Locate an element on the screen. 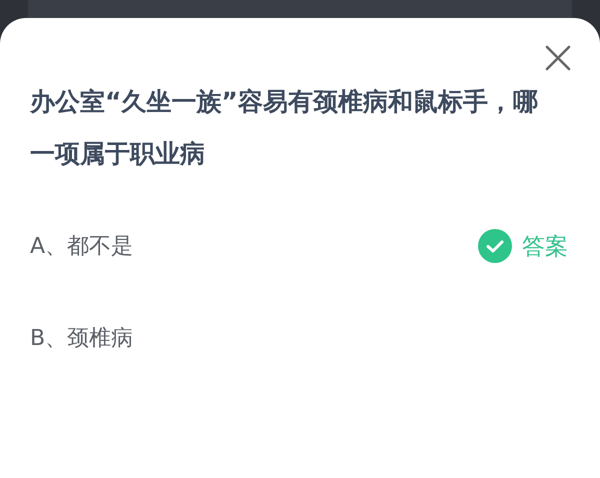 This screenshot has width=600, height=478. close-icon is located at coordinates (558, 58).